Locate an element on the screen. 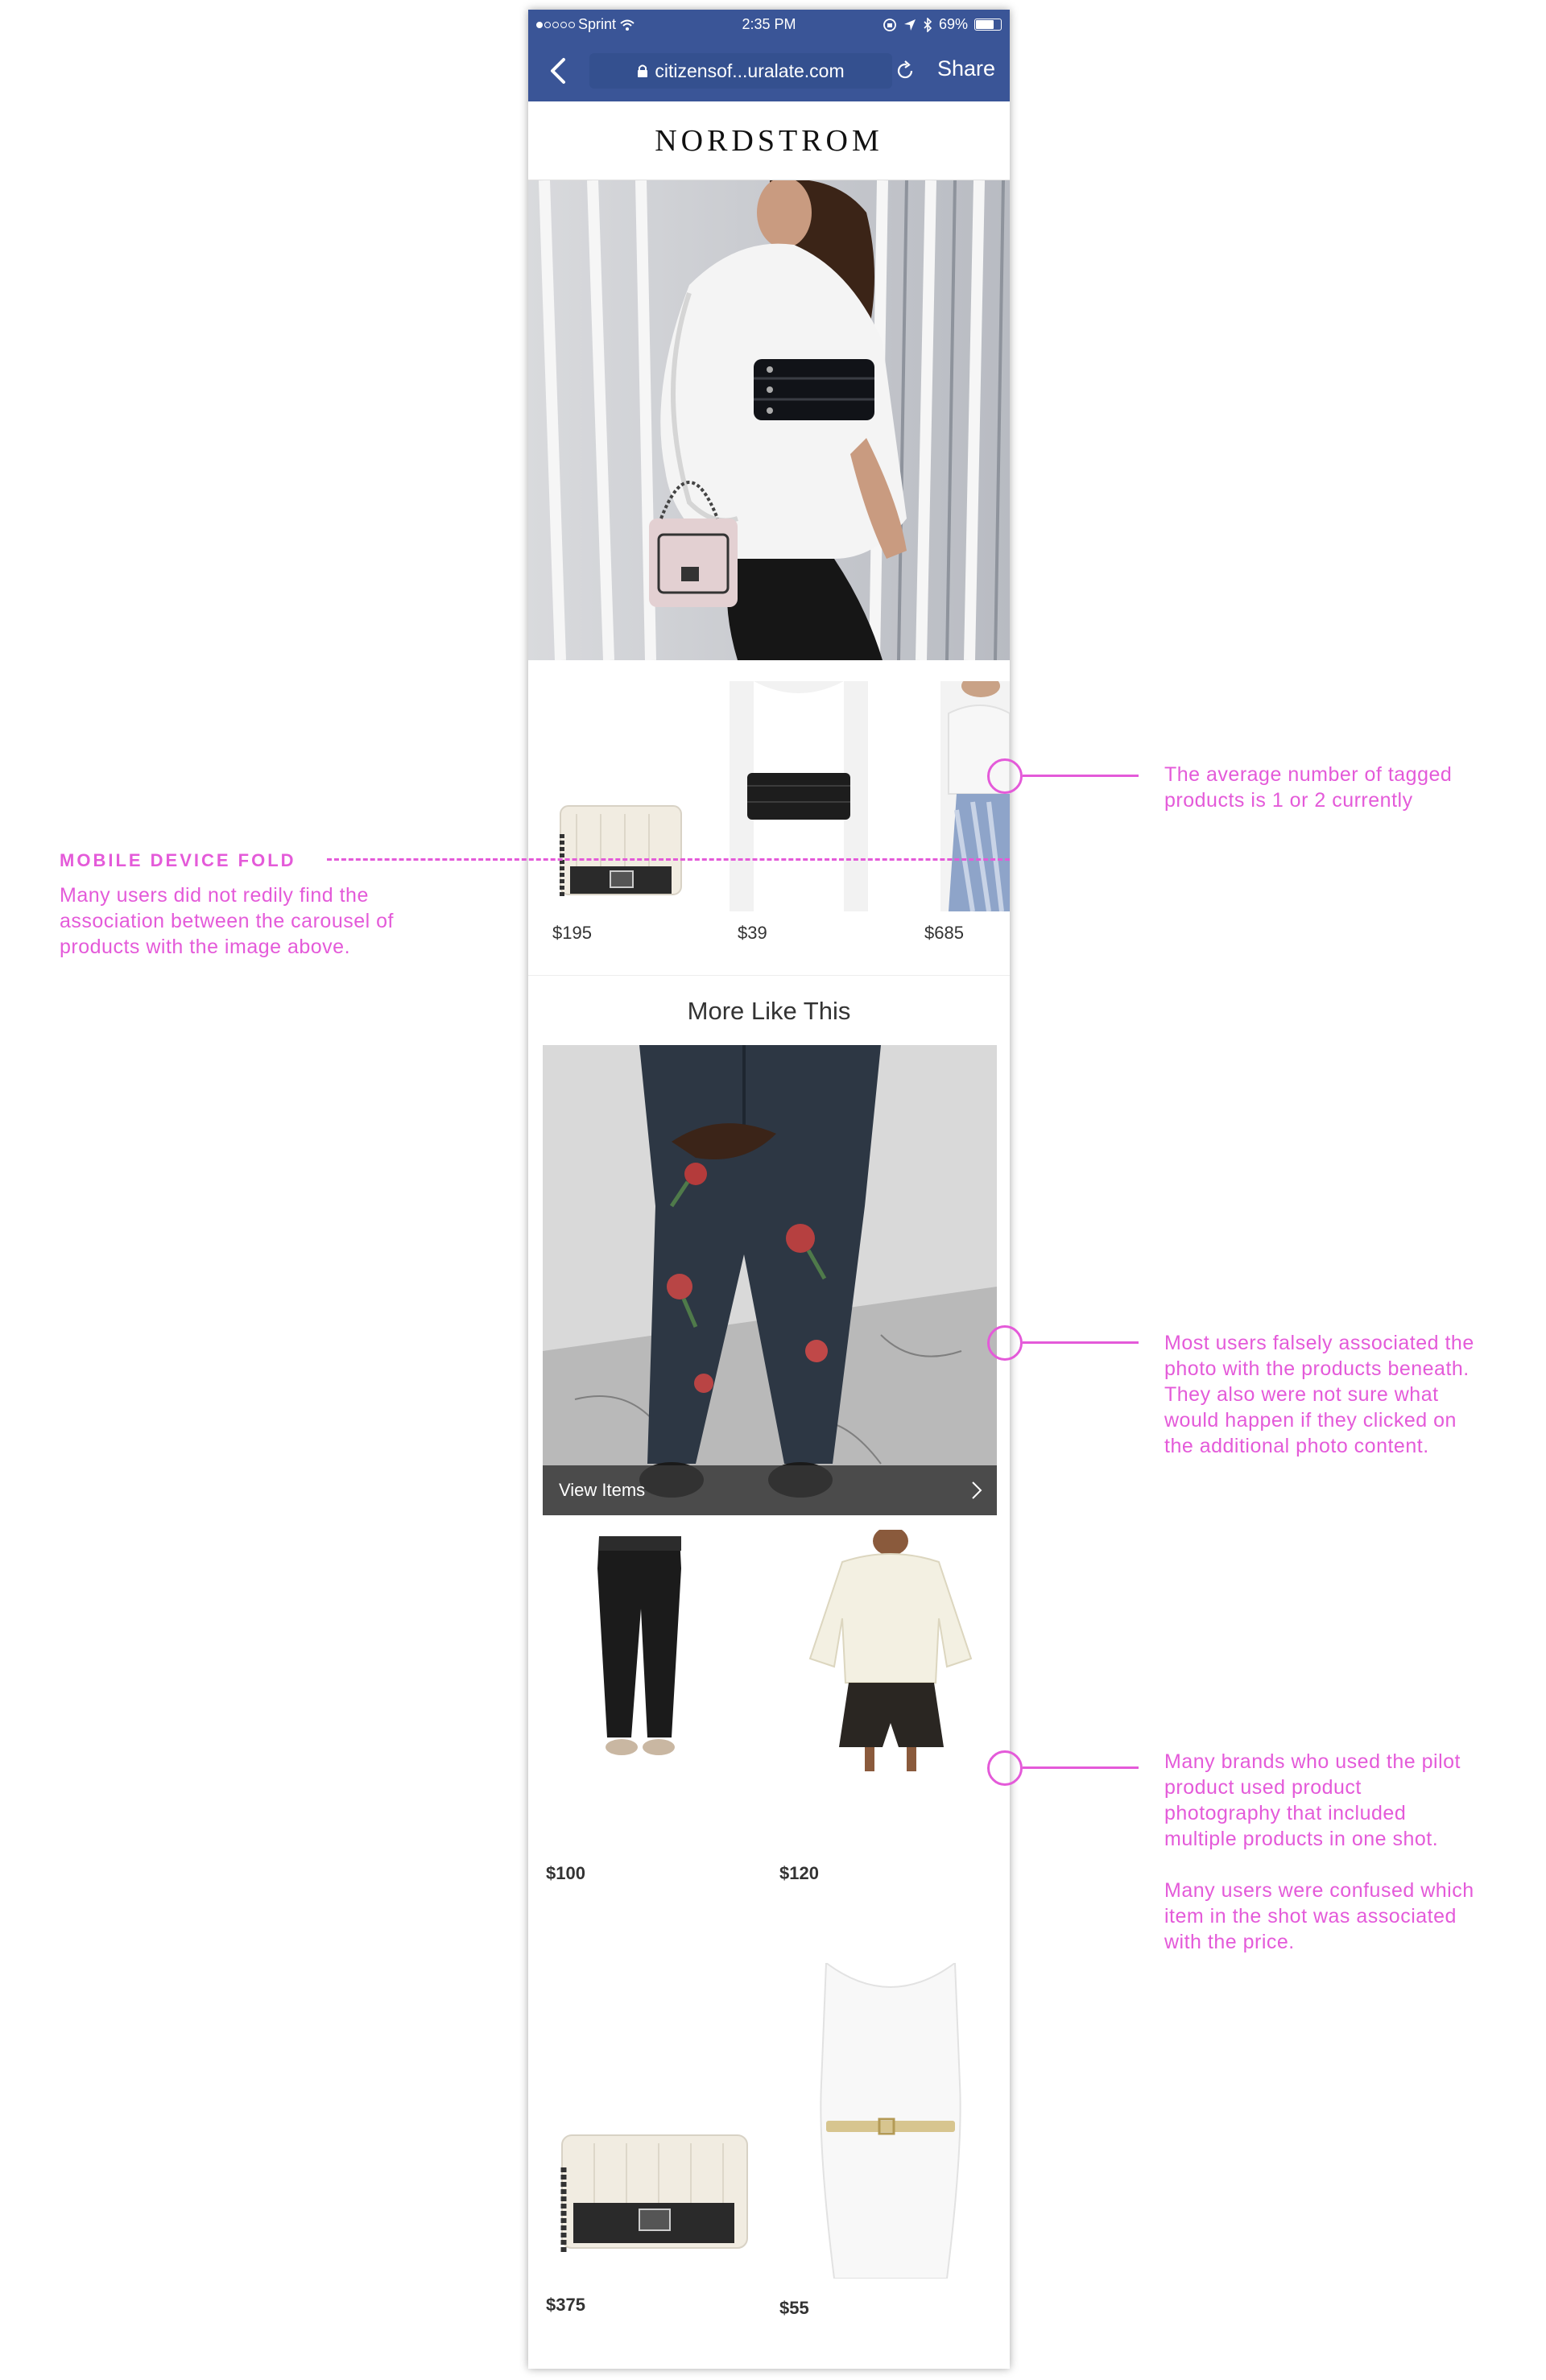 The image size is (1546, 2380). location-icon is located at coordinates (909, 25).